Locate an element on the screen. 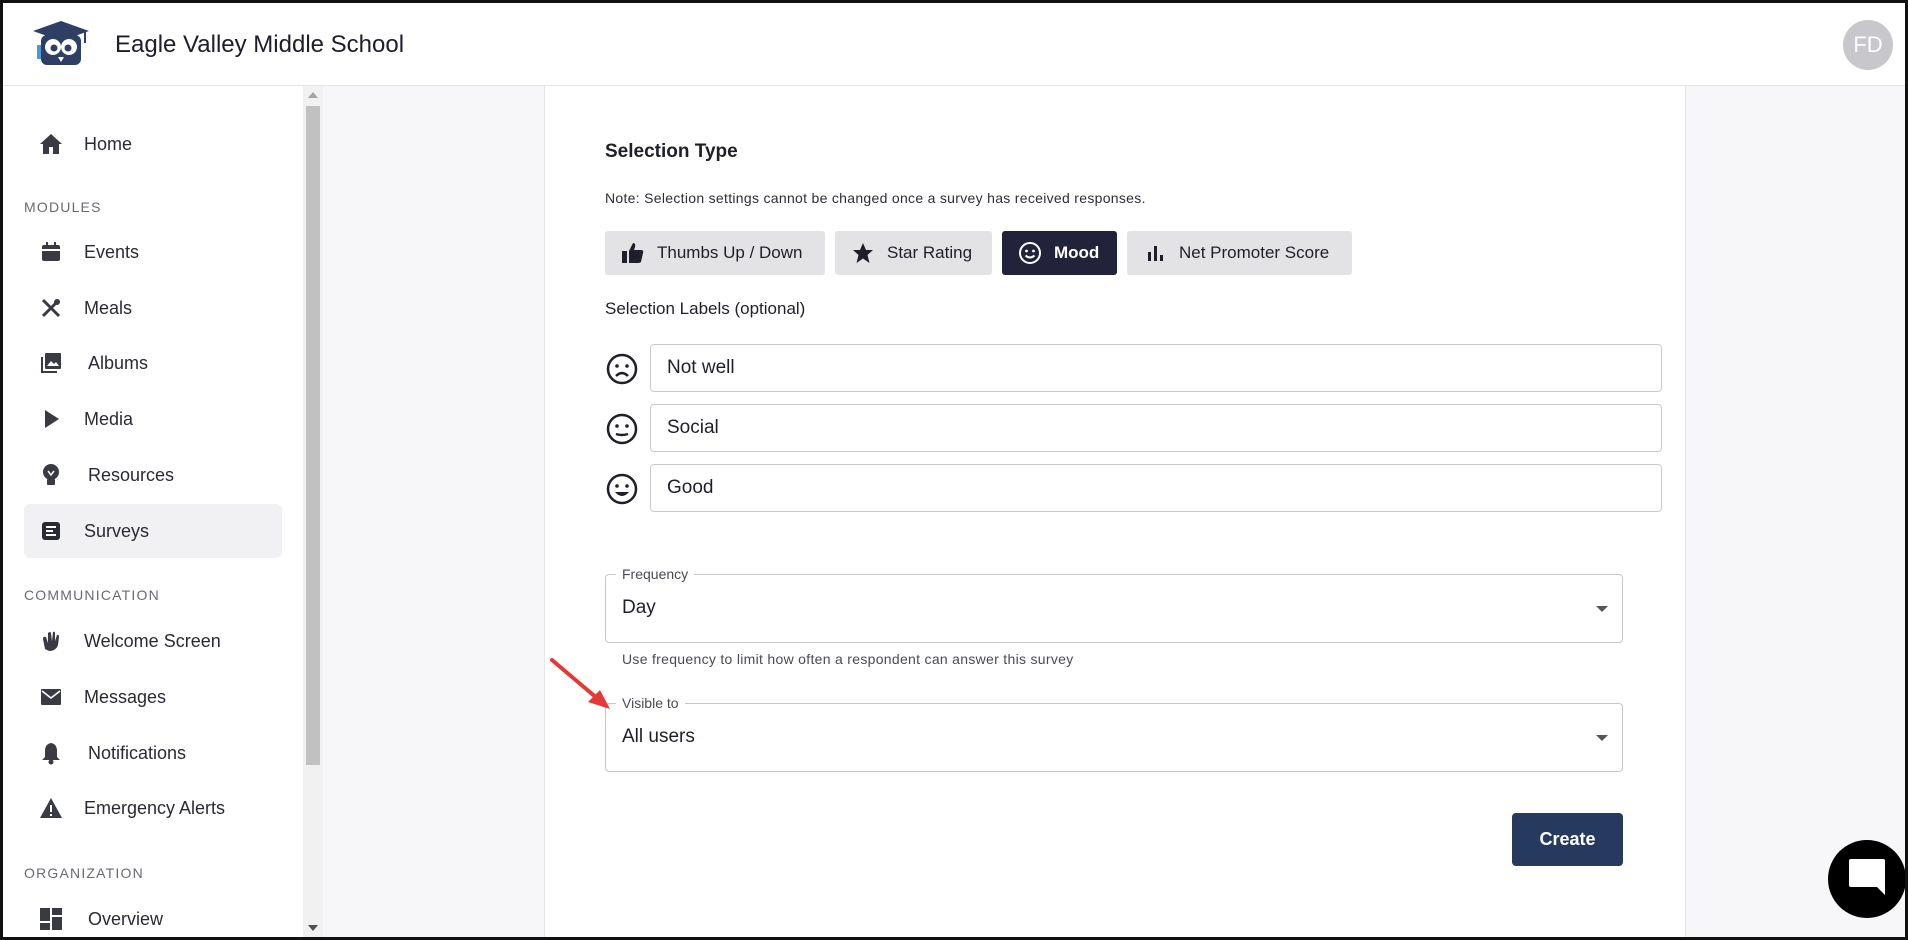 This screenshot has width=1908, height=940. sidebar-item-label: Notifications is located at coordinates (137, 752).